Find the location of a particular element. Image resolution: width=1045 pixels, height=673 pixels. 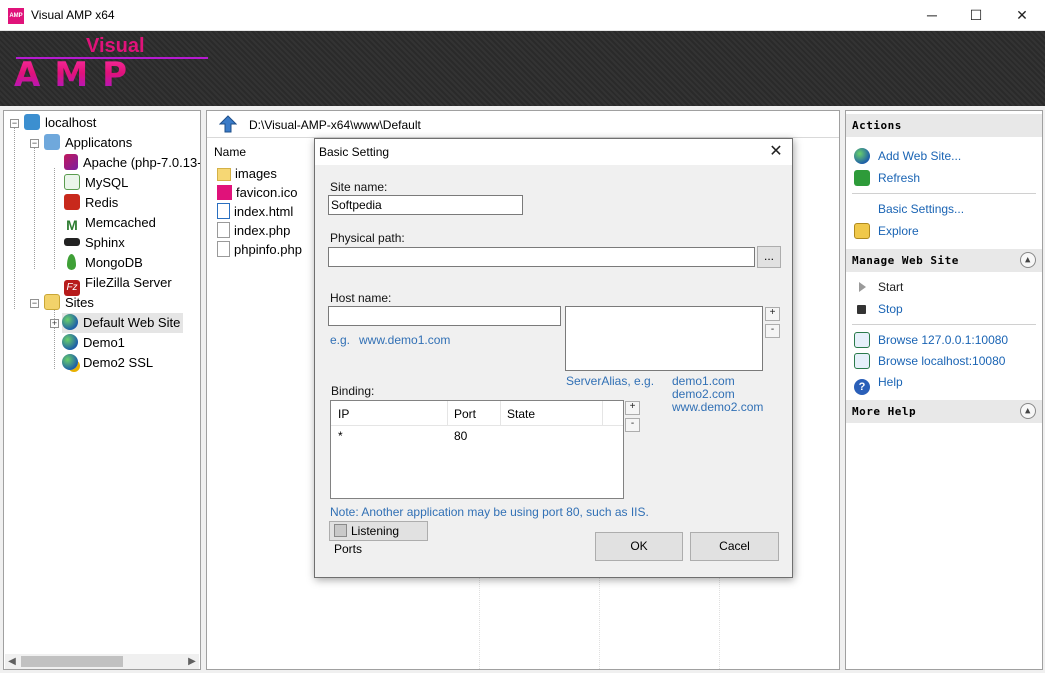

actions-divider is located at coordinates (944, 324).